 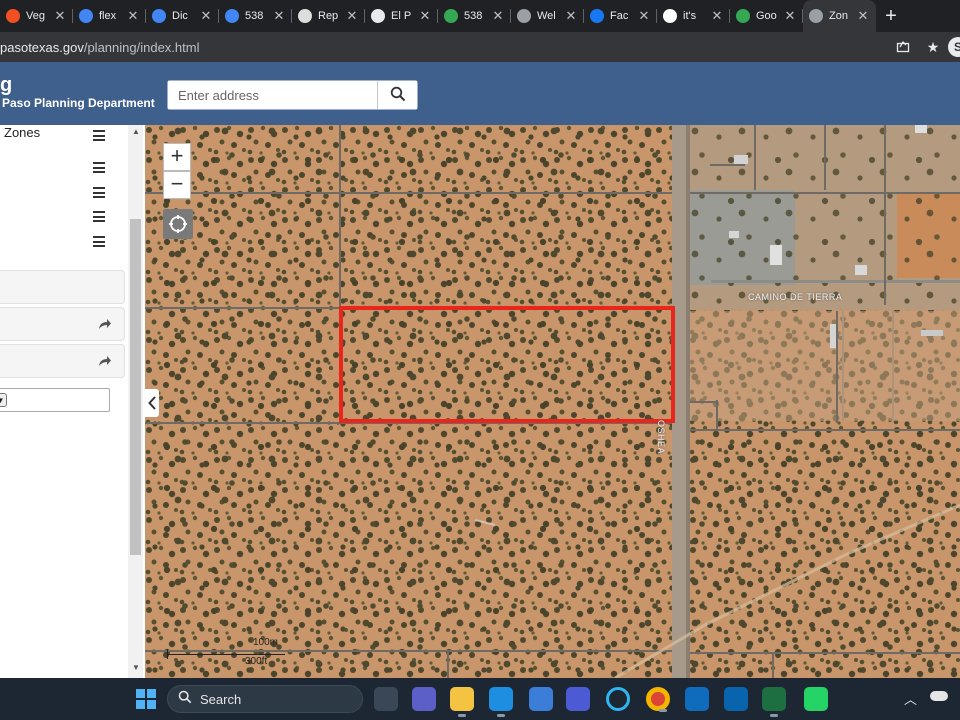 What do you see at coordinates (22, 132) in the screenshot?
I see `layer-label: Zones` at bounding box center [22, 132].